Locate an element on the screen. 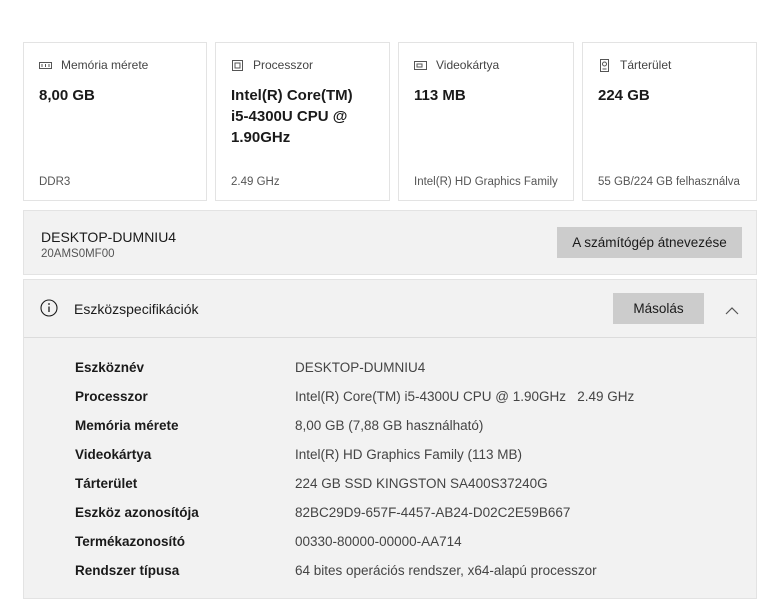 Image resolution: width=762 pixels, height=599 pixels. spec-key: Videokártya is located at coordinates (113, 454).